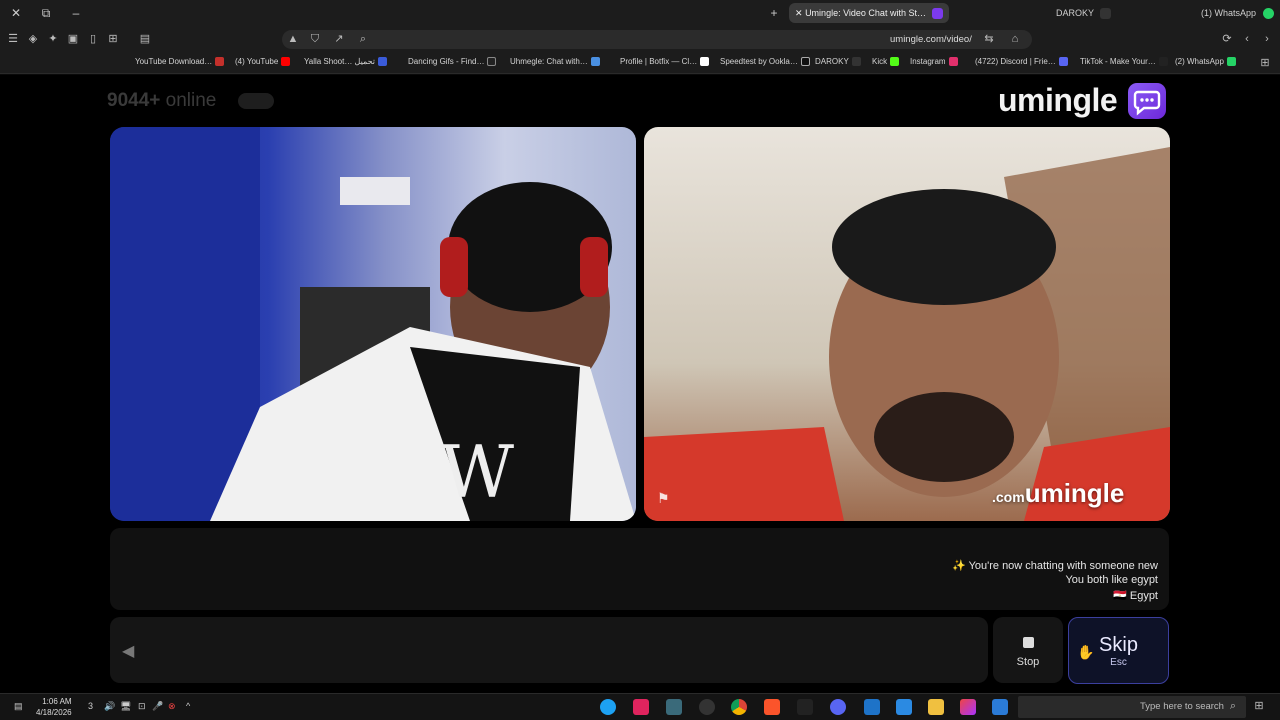  I want to click on tab-whatsapp: (1) WhatsApp, so click(1237, 13).